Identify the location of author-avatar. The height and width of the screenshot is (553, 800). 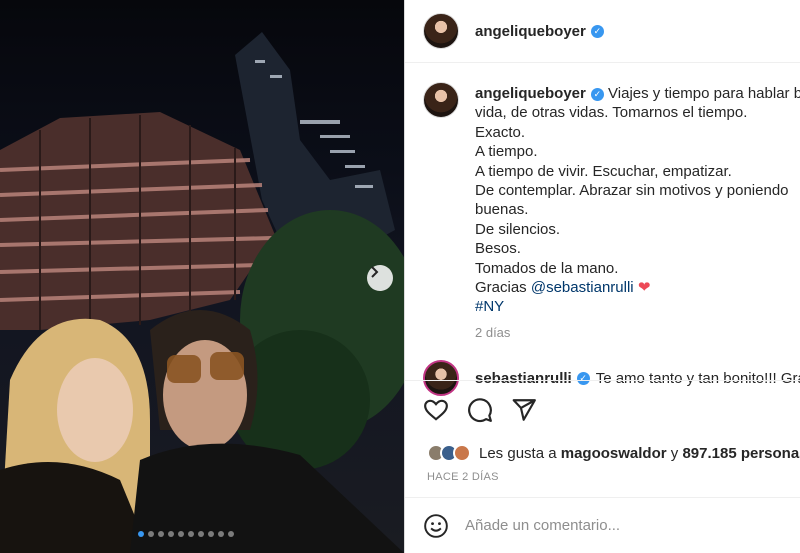
(441, 31).